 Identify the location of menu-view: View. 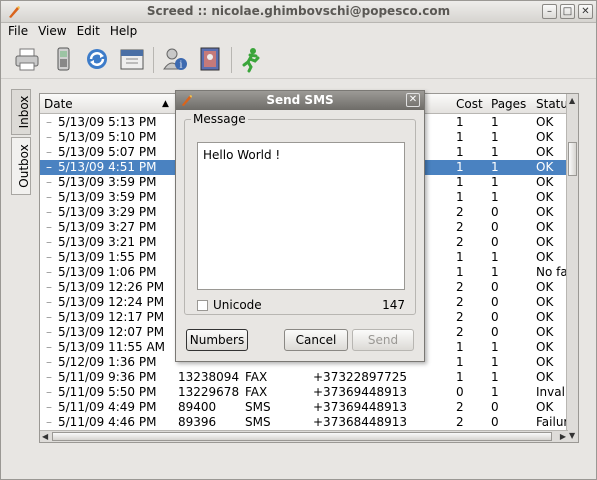
(50, 30).